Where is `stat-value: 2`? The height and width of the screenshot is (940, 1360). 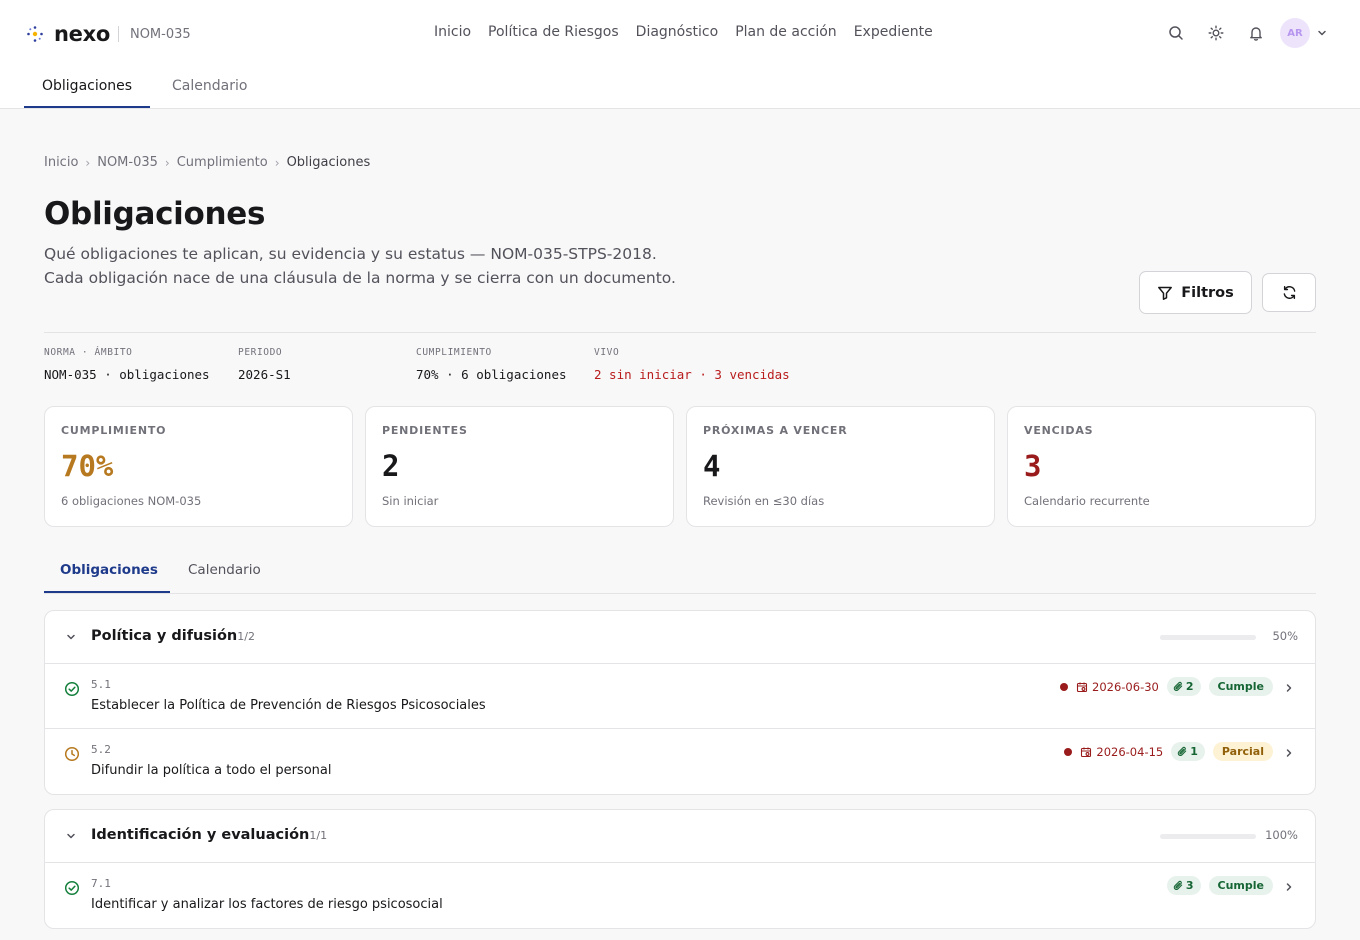
stat-value: 2 is located at coordinates (391, 466).